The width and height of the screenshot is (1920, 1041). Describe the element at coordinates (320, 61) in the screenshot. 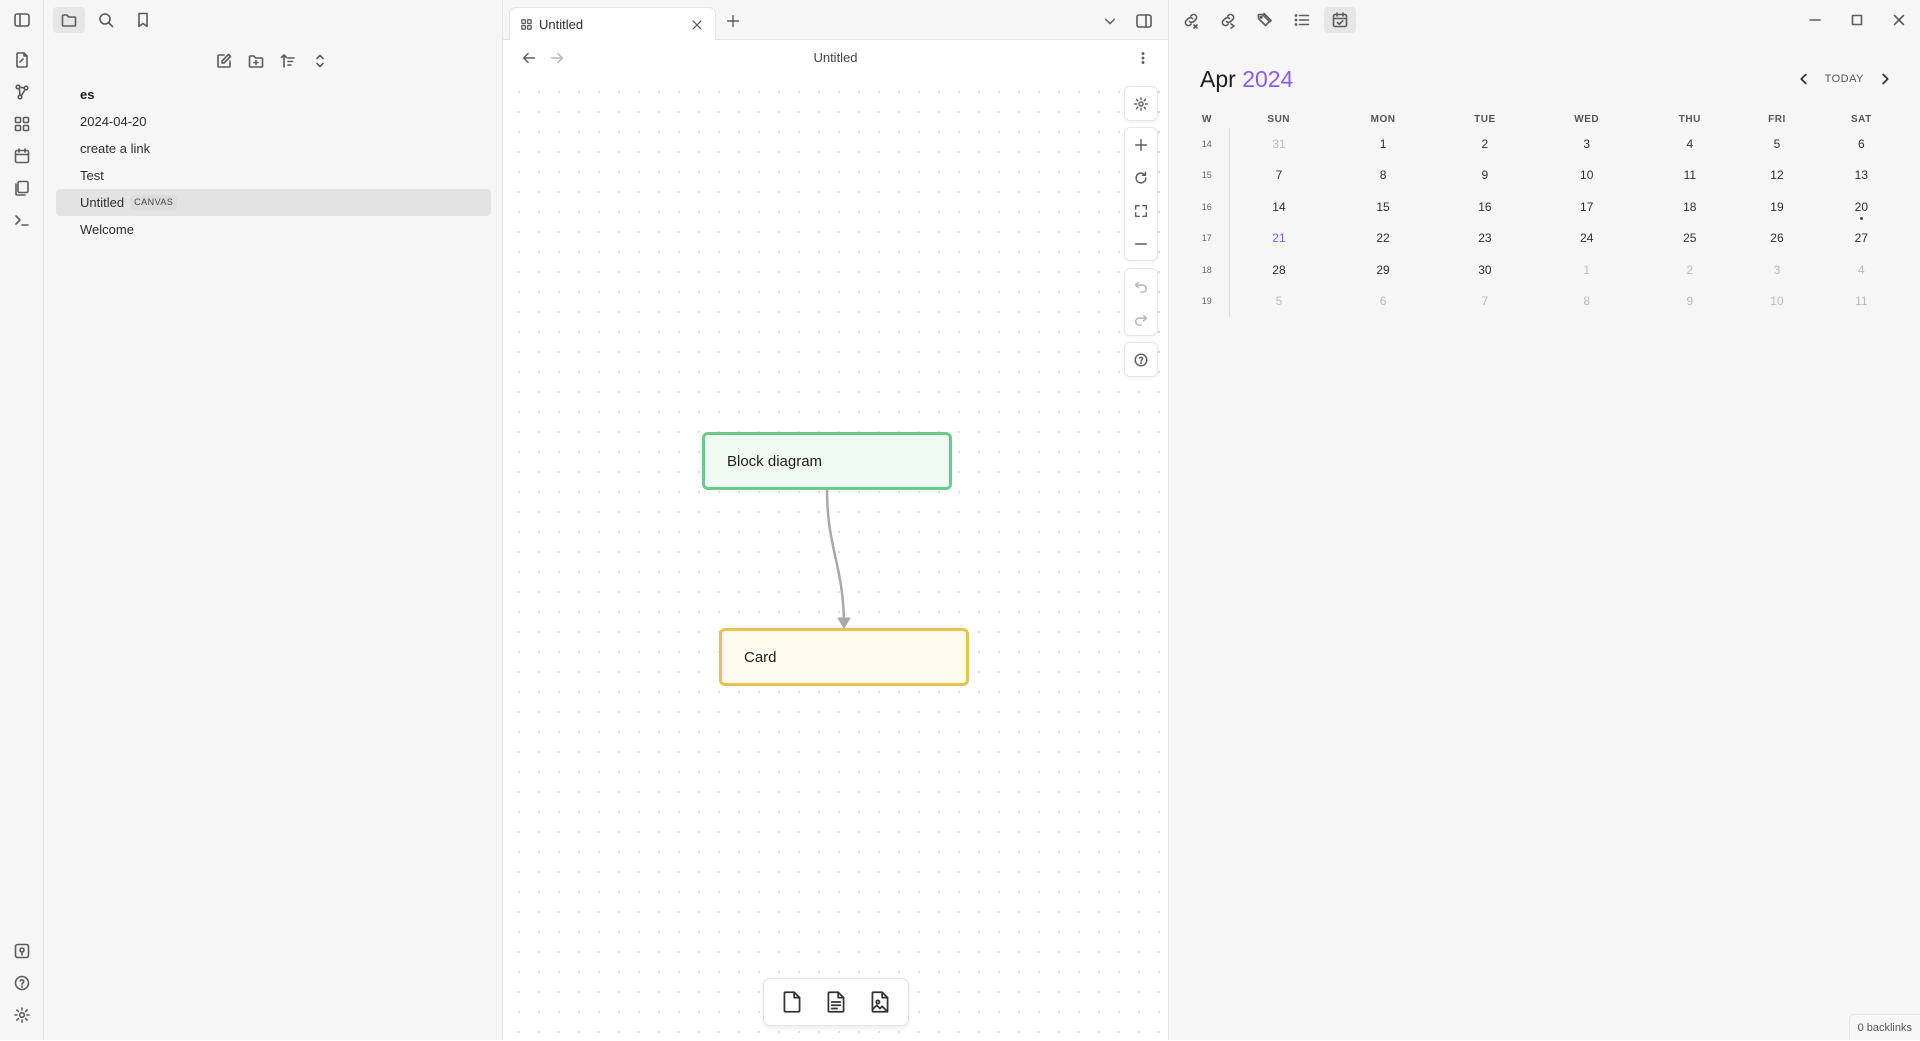

I see `collapse-all-icon` at that location.